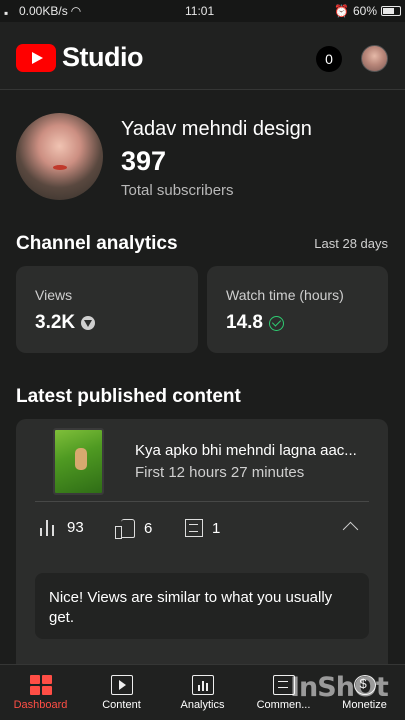 The image size is (405, 720). What do you see at coordinates (121, 705) in the screenshot?
I see `nav-label: Content` at bounding box center [121, 705].